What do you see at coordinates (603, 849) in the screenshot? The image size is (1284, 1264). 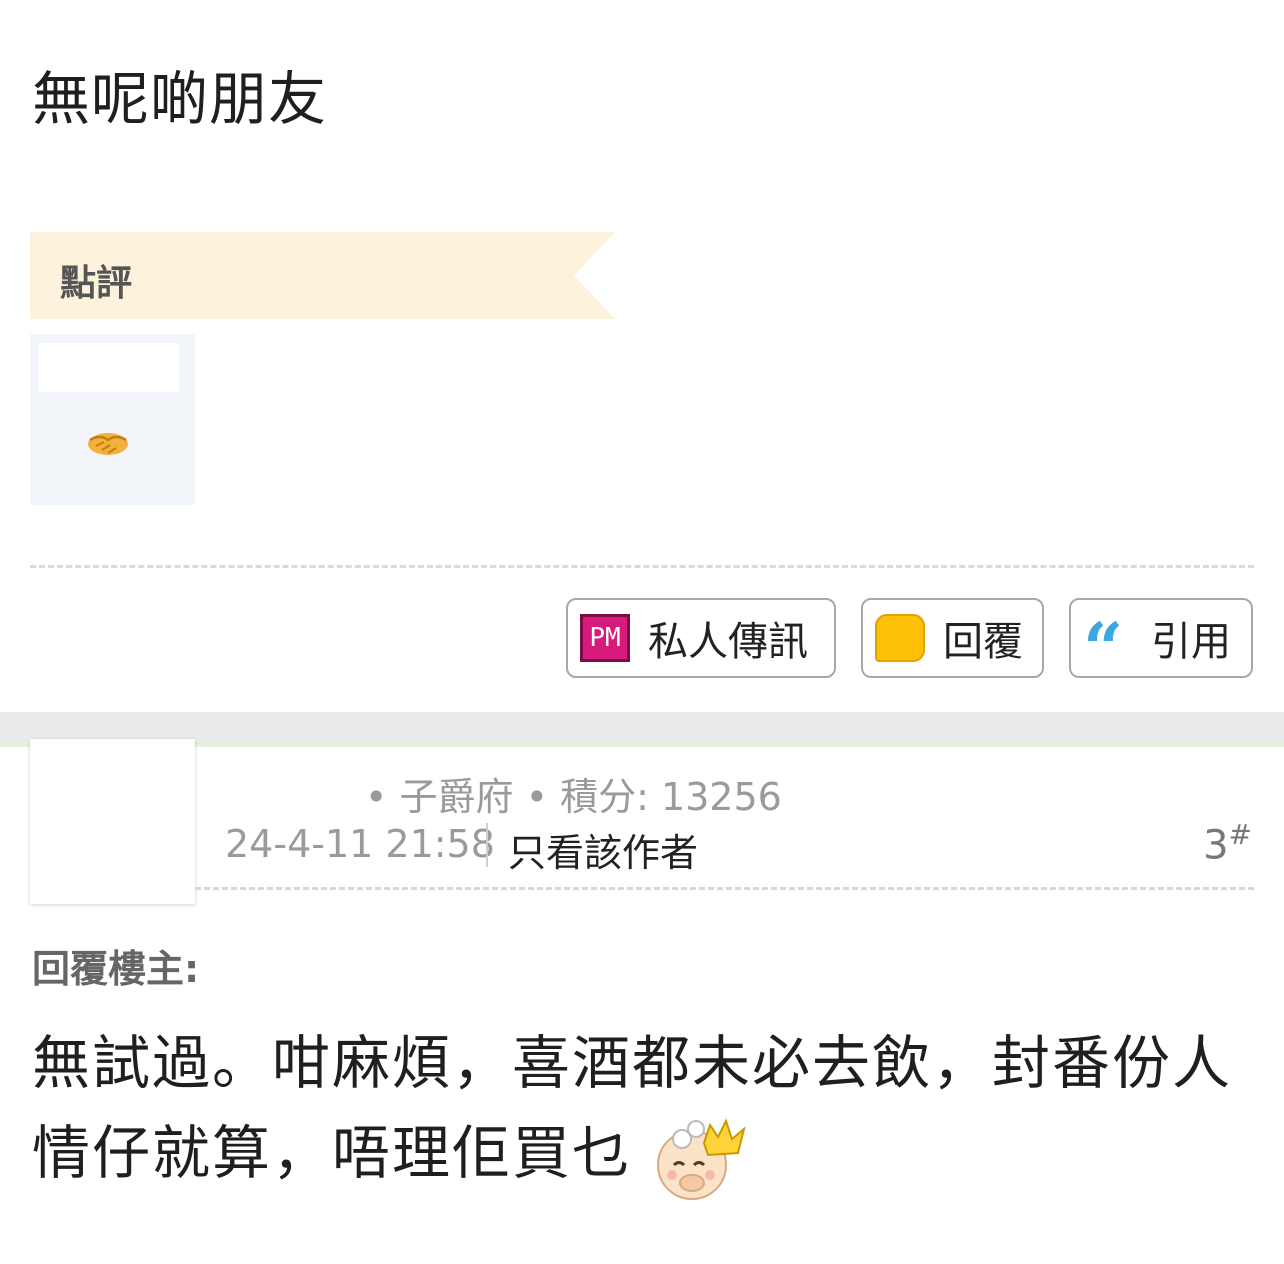 I see `only-view-author-link: 只看該作者` at bounding box center [603, 849].